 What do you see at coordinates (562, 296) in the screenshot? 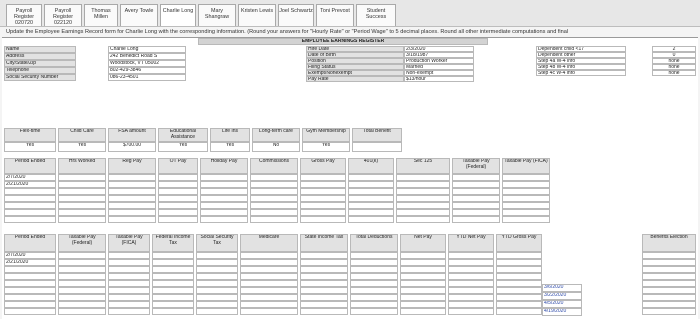
I see `footer-date: 3/22/2020` at bounding box center [562, 296].